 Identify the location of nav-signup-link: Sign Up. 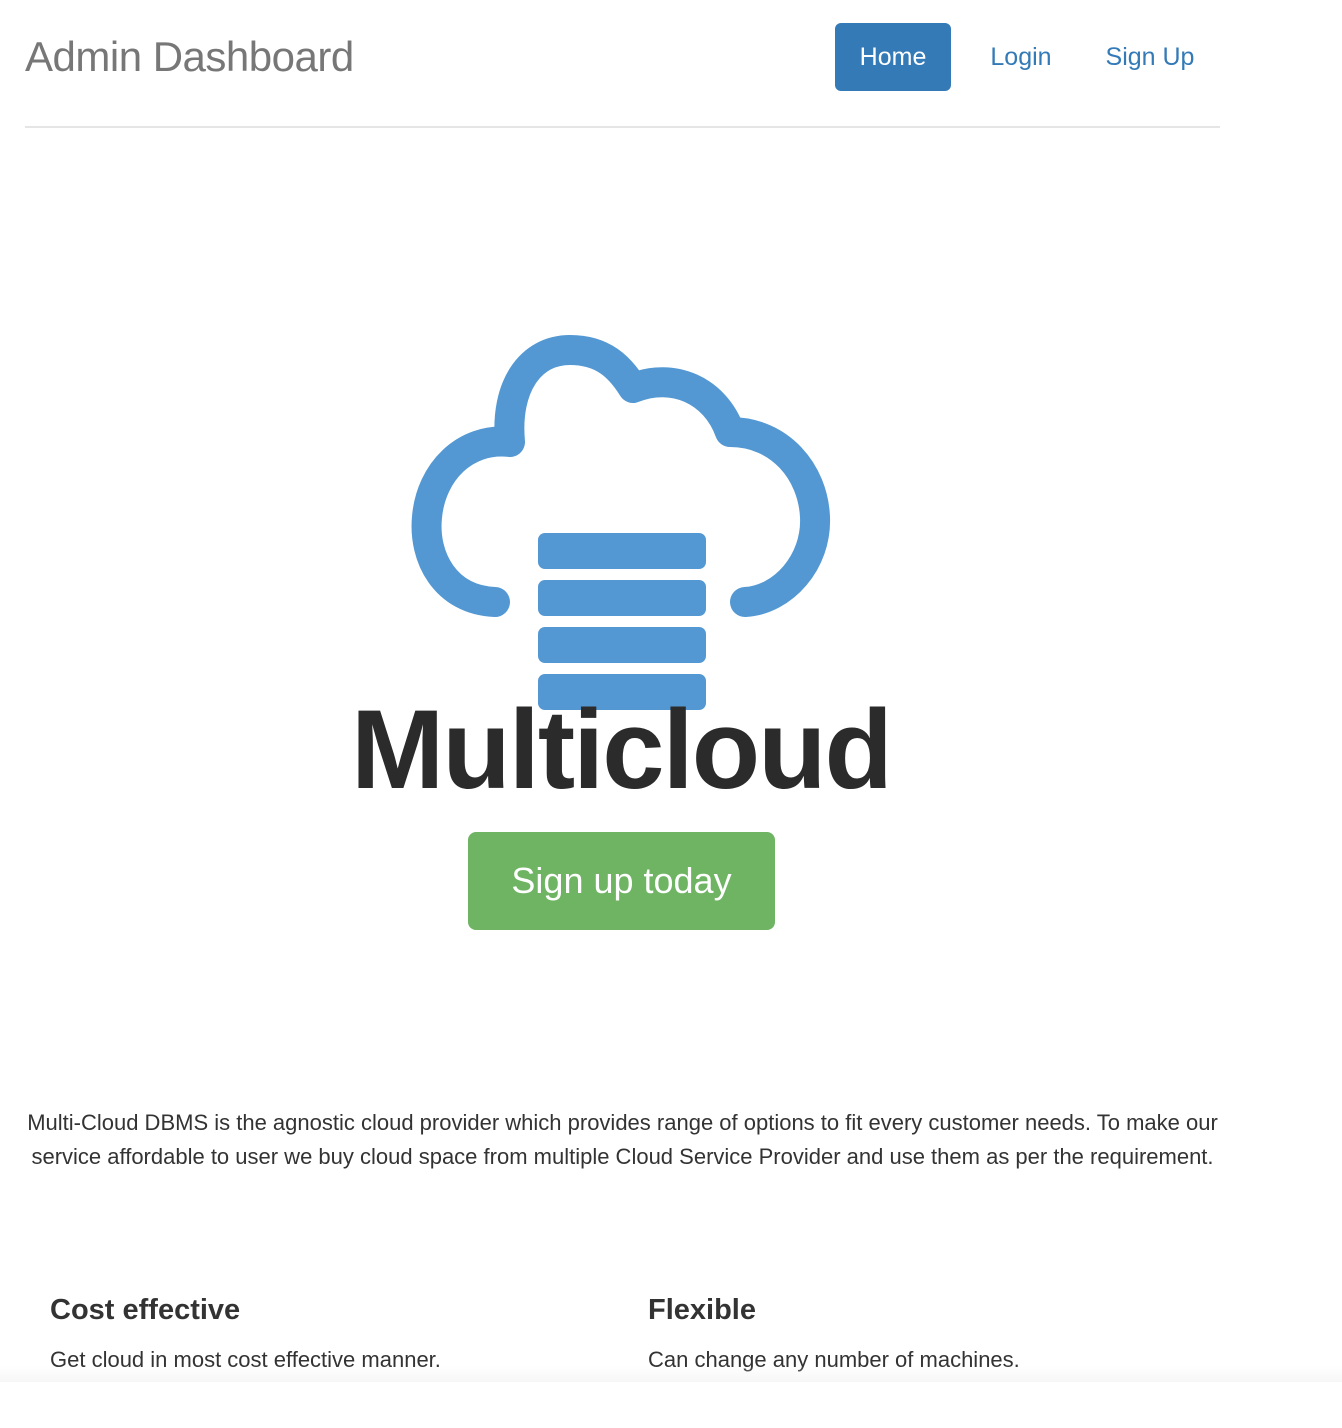
(1150, 57).